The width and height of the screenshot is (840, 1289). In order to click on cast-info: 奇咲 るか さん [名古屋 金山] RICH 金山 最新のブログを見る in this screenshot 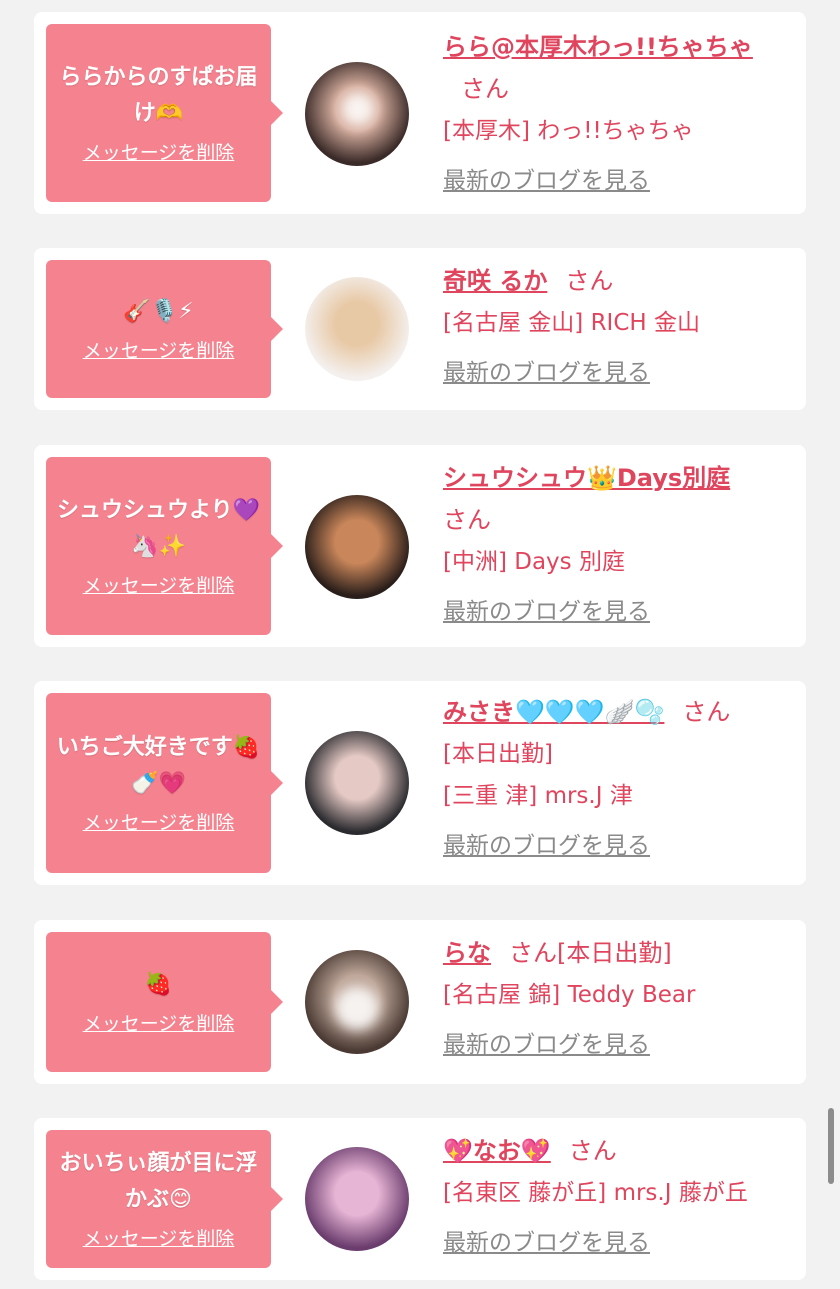, I will do `click(618, 327)`.